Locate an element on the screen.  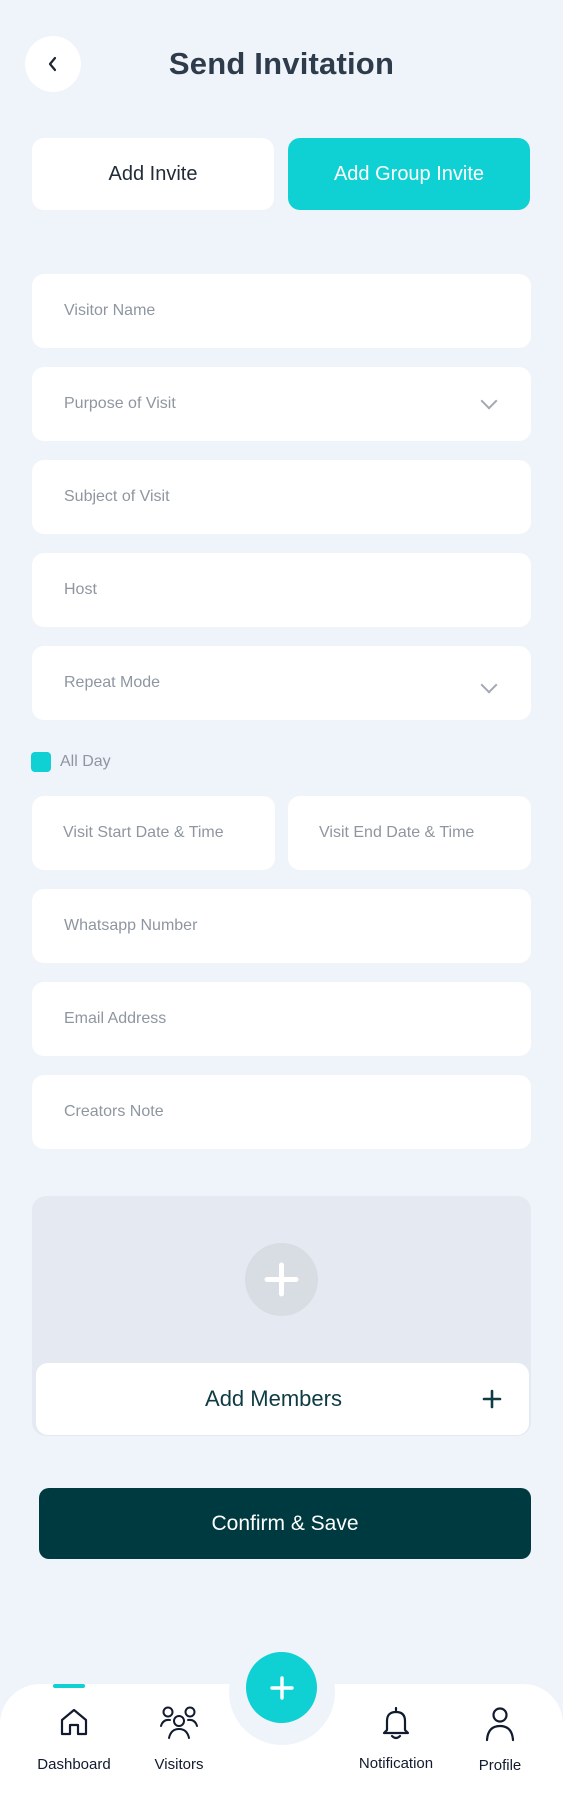
host-placeholder: Host is located at coordinates (80, 589).